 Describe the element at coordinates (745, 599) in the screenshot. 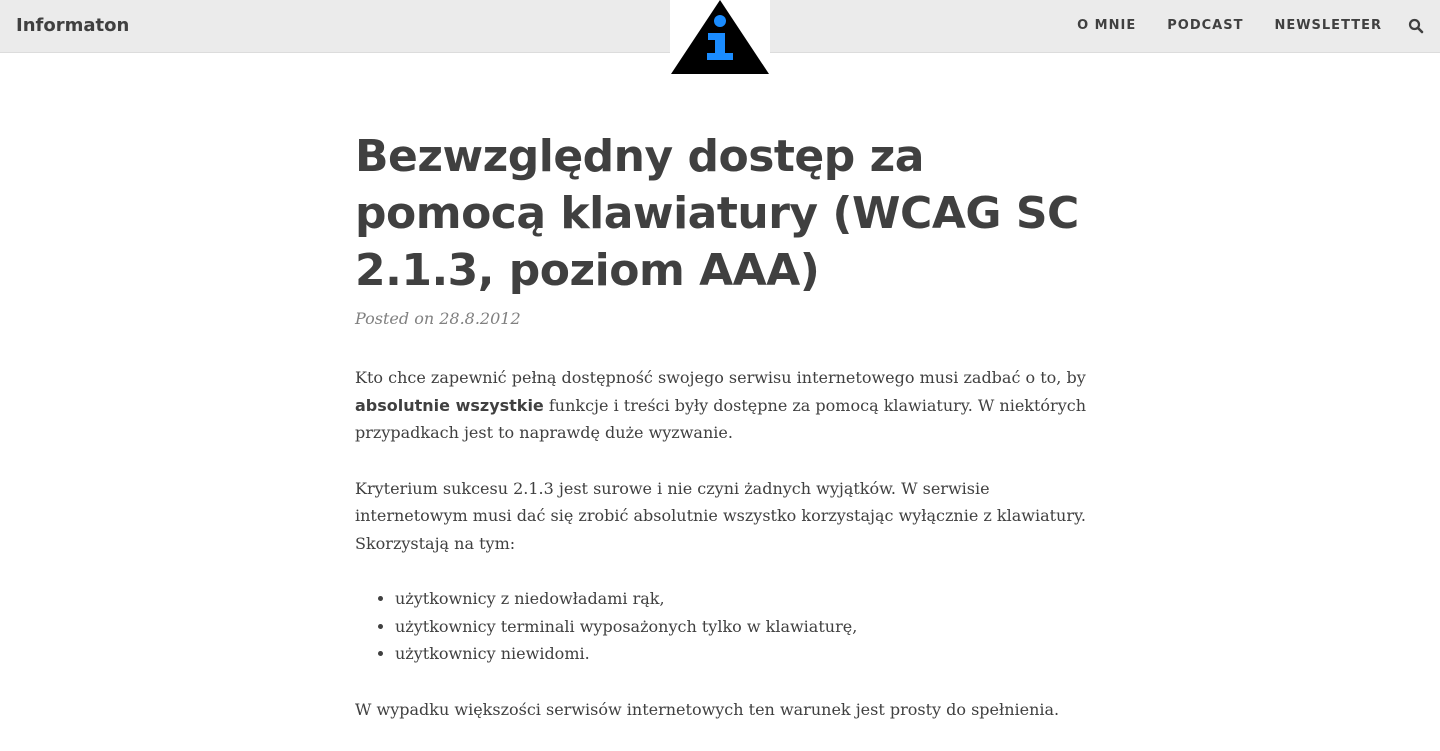

I see `list-item: użytkownicy z niedowładami rąk,` at that location.